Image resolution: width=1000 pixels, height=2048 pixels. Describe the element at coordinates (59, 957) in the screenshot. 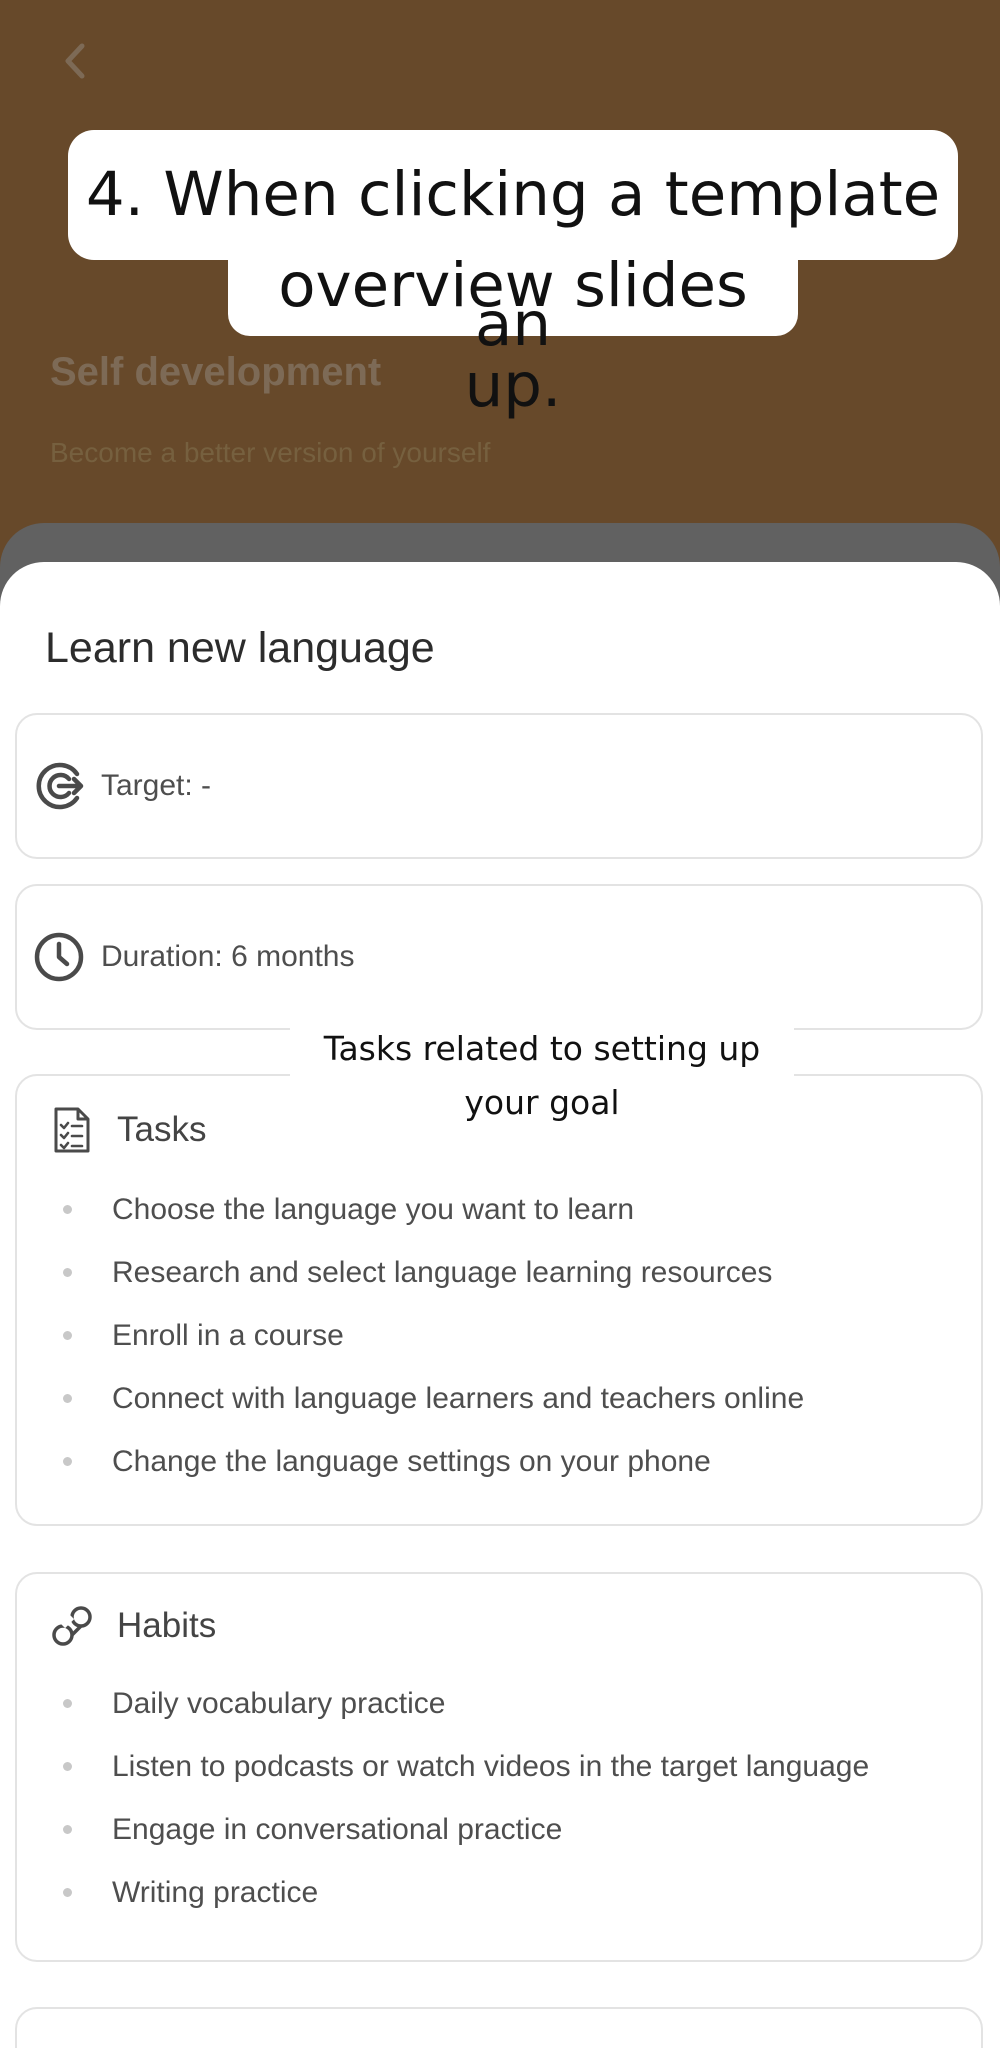

I see `clock-icon` at that location.